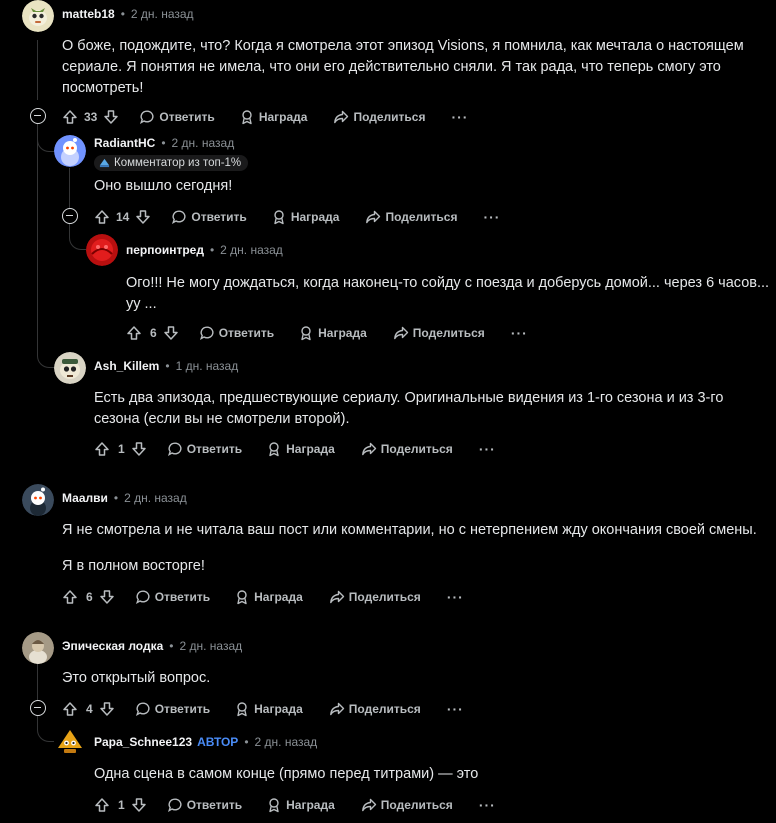 The width and height of the screenshot is (776, 823). I want to click on comment-actions: 6 Ответить Награда Поделиться ···, so click(263, 597).